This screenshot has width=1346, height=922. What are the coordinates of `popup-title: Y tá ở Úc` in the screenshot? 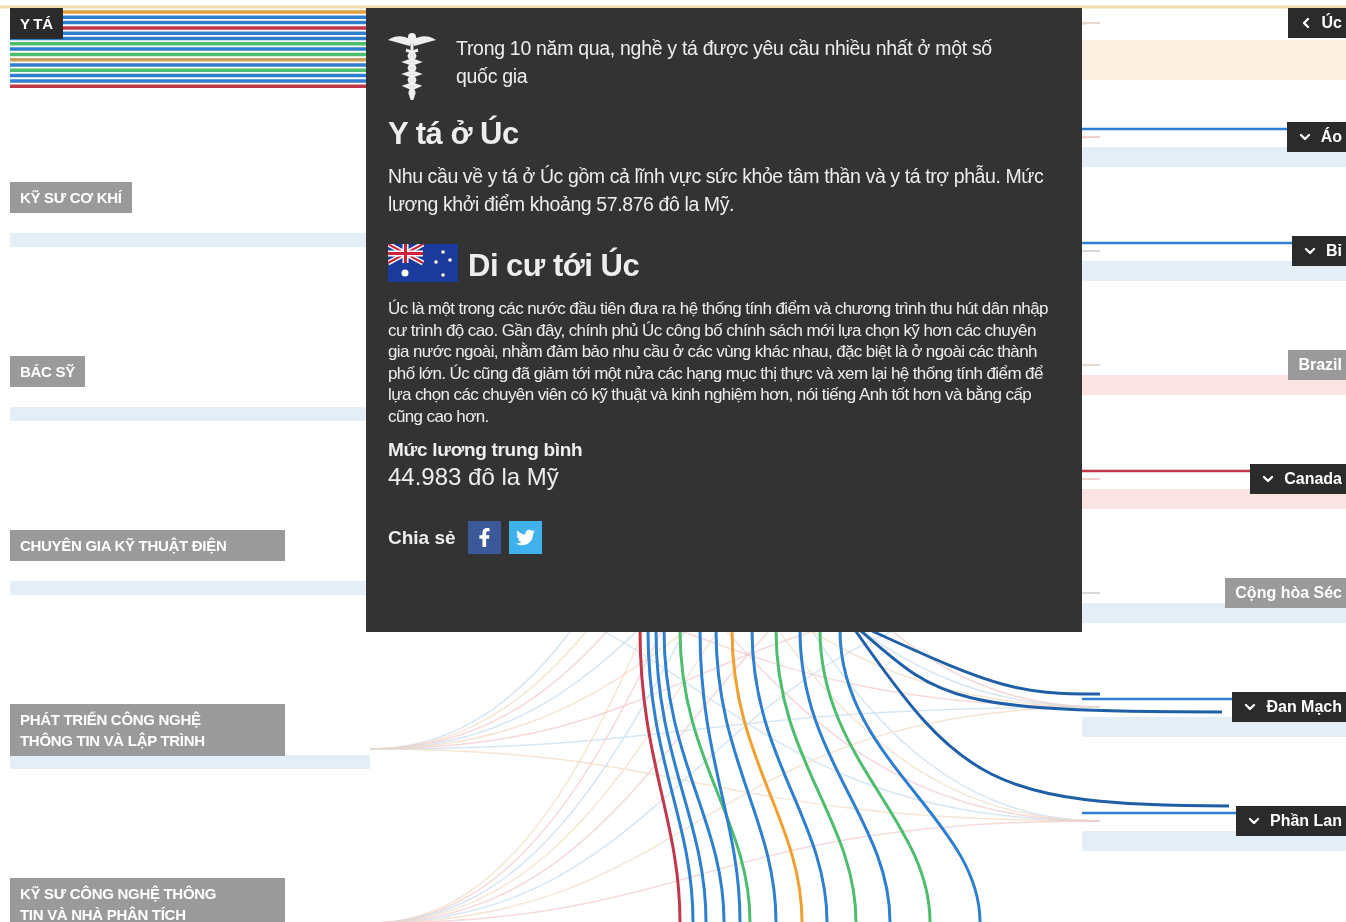 It's located at (454, 134).